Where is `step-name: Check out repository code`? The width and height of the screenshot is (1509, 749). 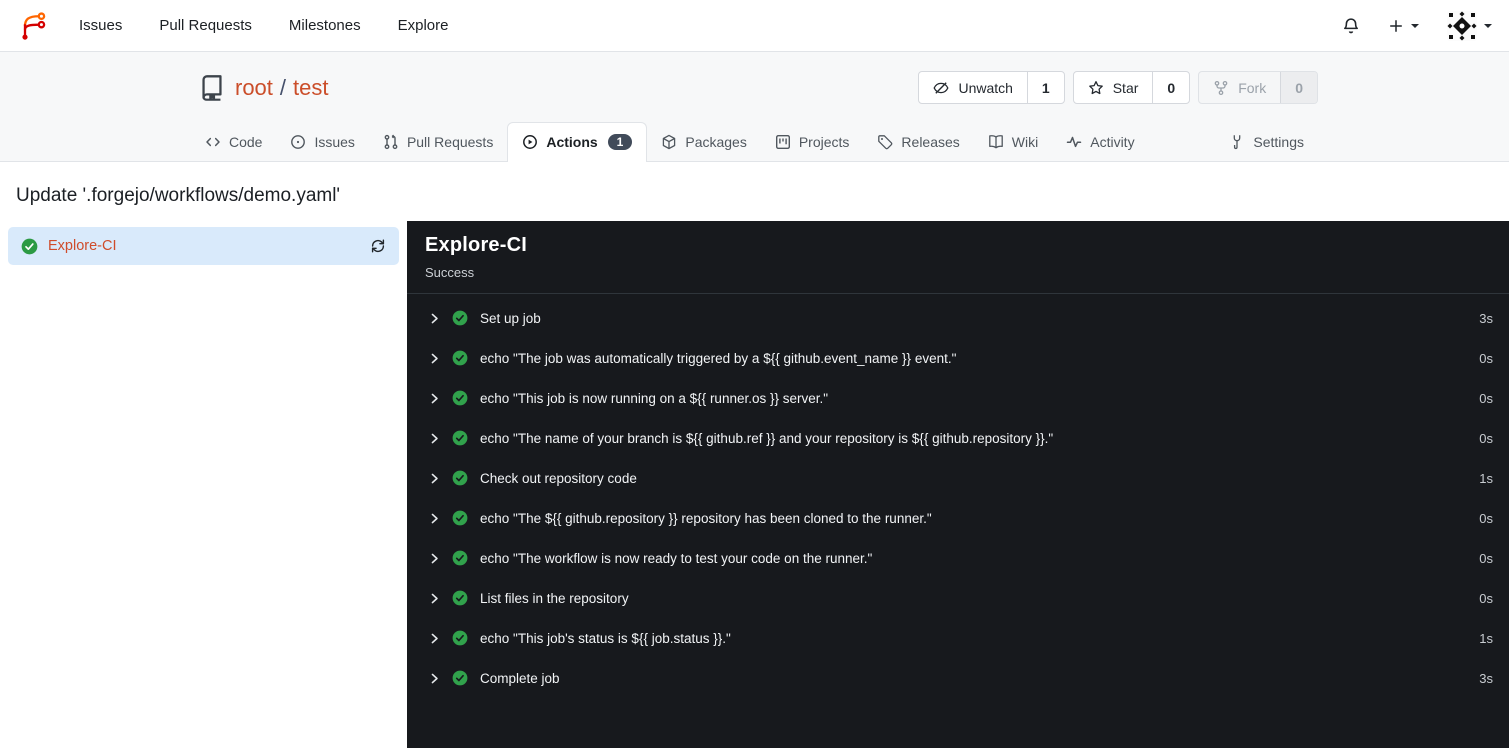 step-name: Check out repository code is located at coordinates (558, 478).